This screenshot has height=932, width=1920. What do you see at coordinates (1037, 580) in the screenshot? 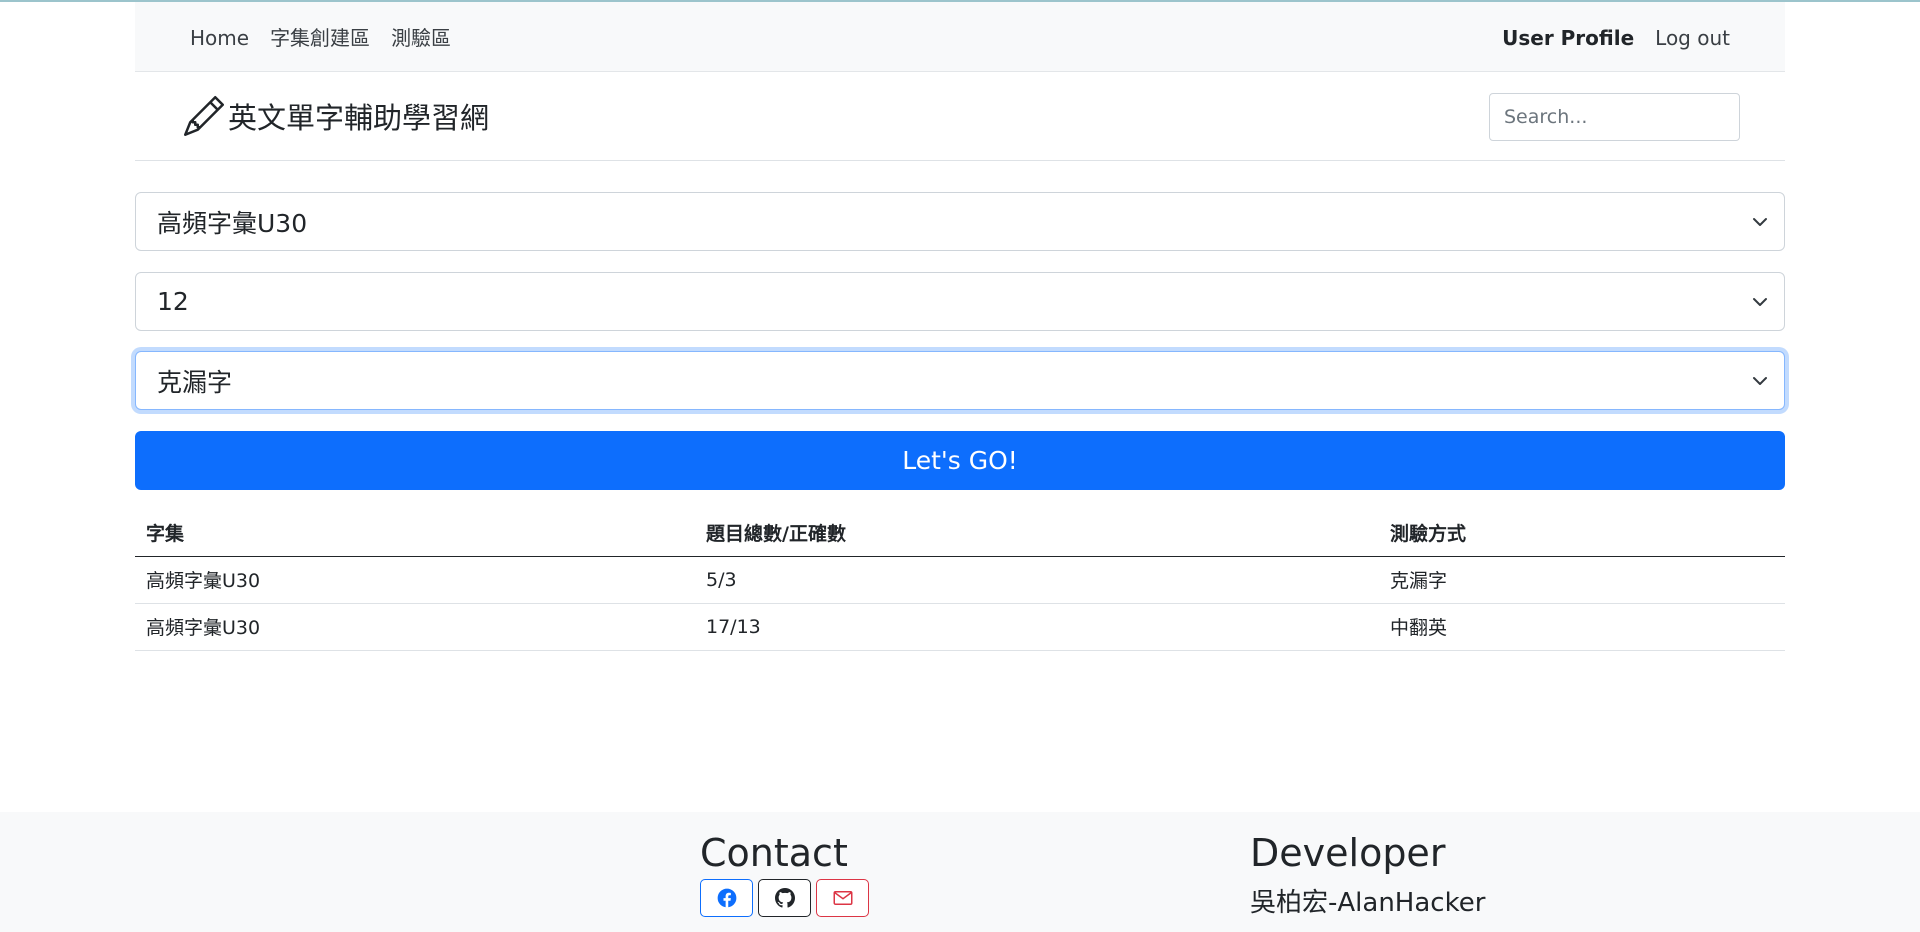
I see `cell-score: 5/3` at bounding box center [1037, 580].